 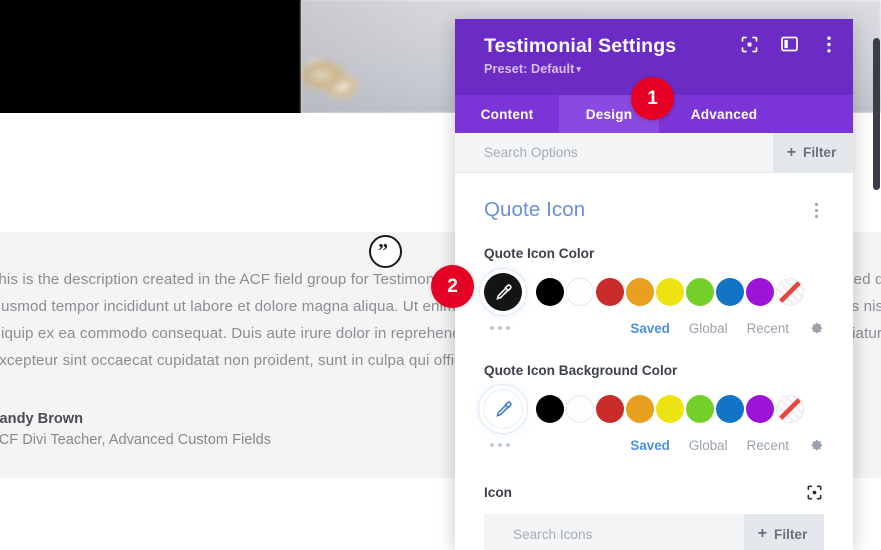 What do you see at coordinates (654, 198) in the screenshot?
I see `section-header-quote-icon: Quote Icon` at bounding box center [654, 198].